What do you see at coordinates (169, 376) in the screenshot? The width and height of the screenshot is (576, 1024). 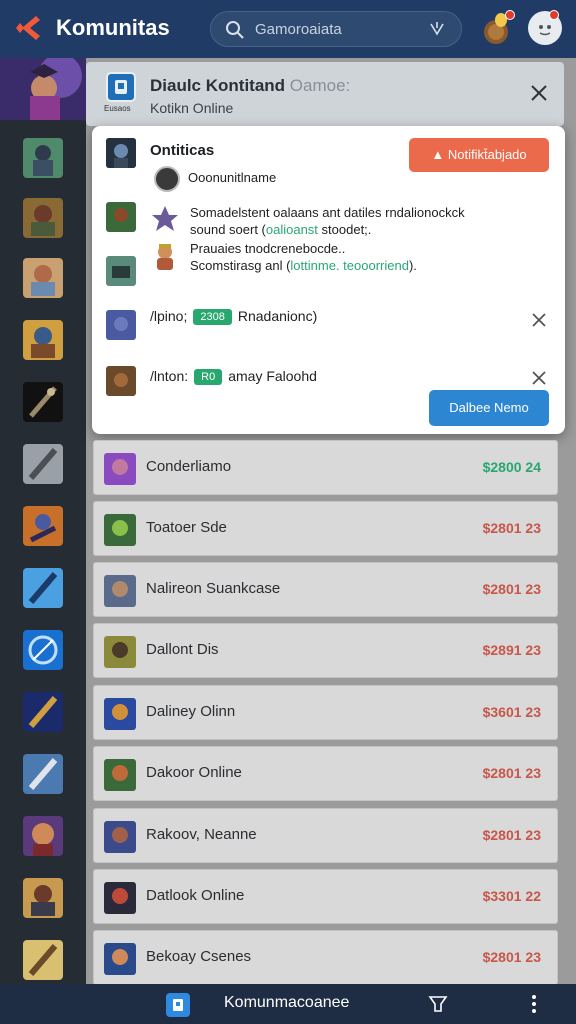 I see `notification-row-prefix: /lnton:` at bounding box center [169, 376].